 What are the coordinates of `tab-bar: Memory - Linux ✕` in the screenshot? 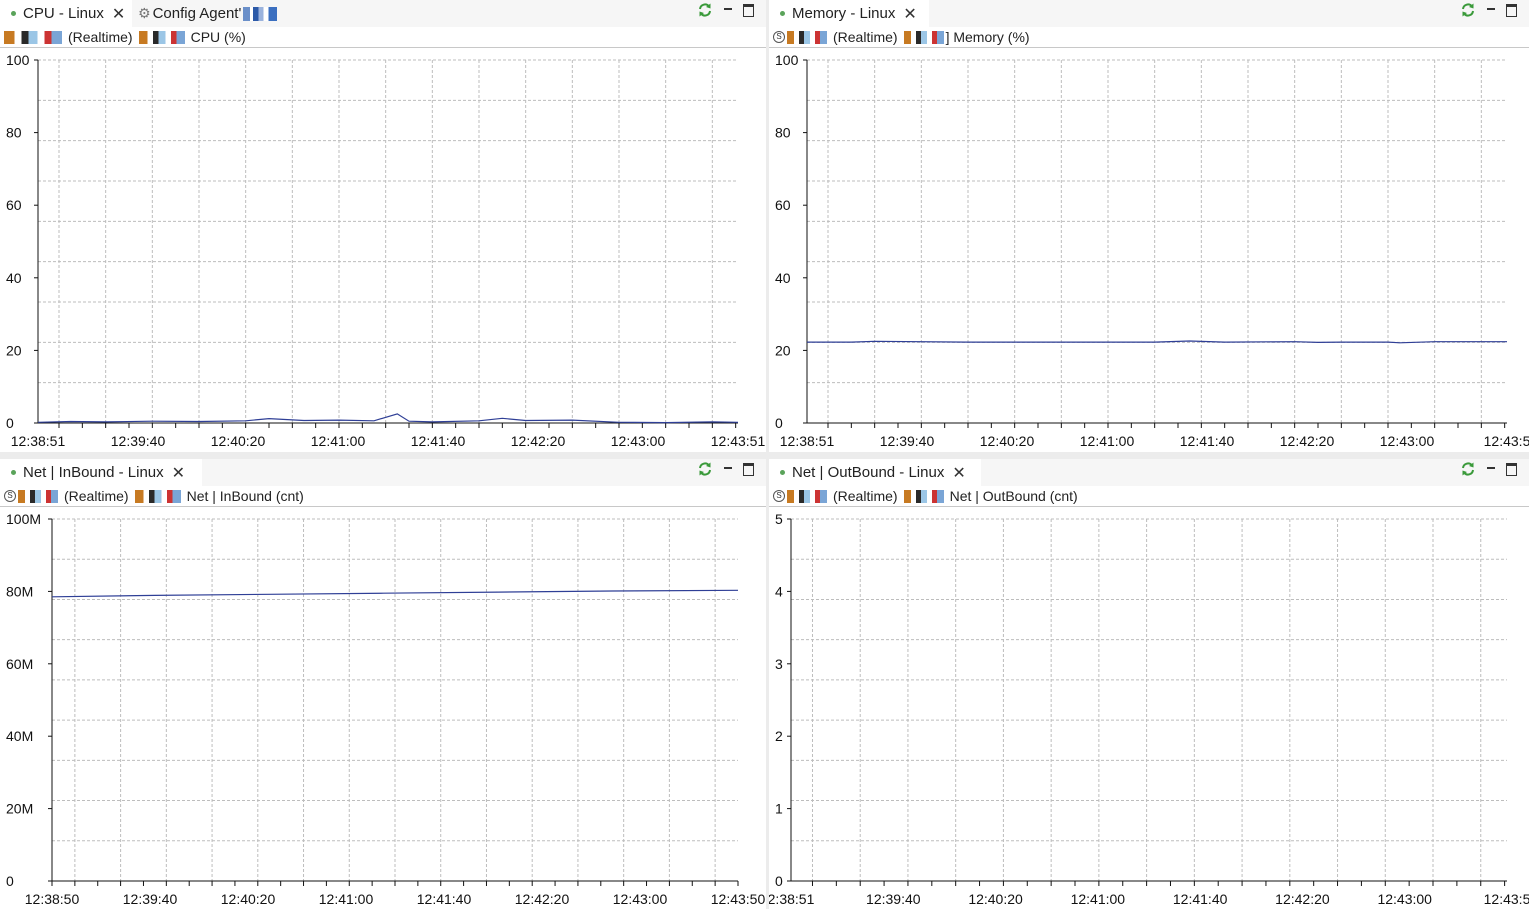 It's located at (1149, 13).